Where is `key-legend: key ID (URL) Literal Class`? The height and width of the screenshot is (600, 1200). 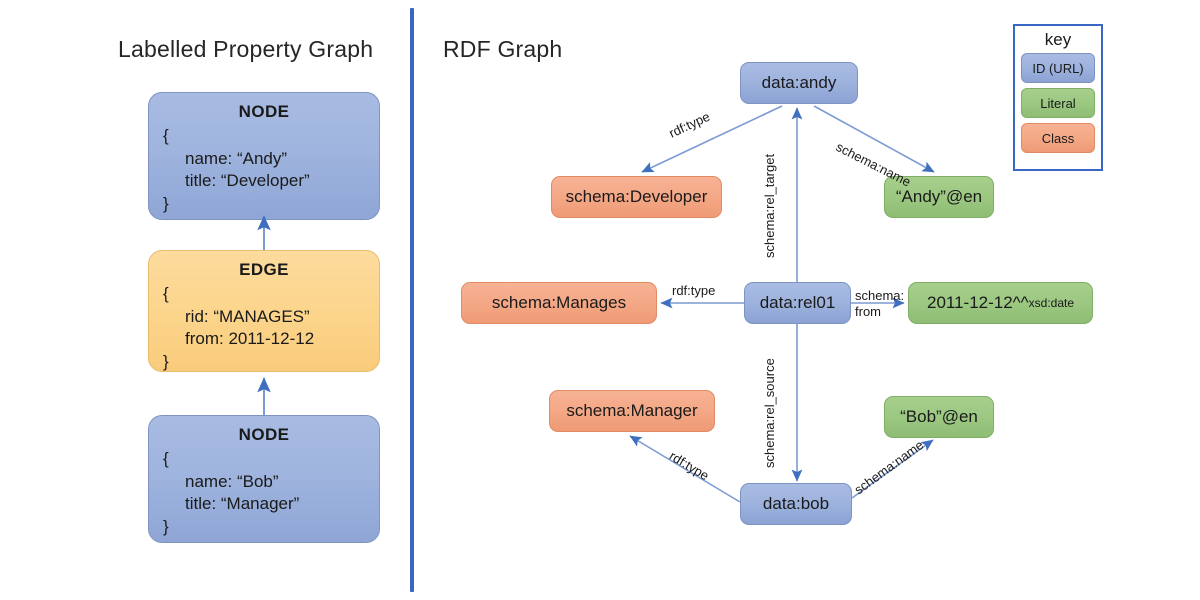 key-legend: key ID (URL) Literal Class is located at coordinates (1058, 97).